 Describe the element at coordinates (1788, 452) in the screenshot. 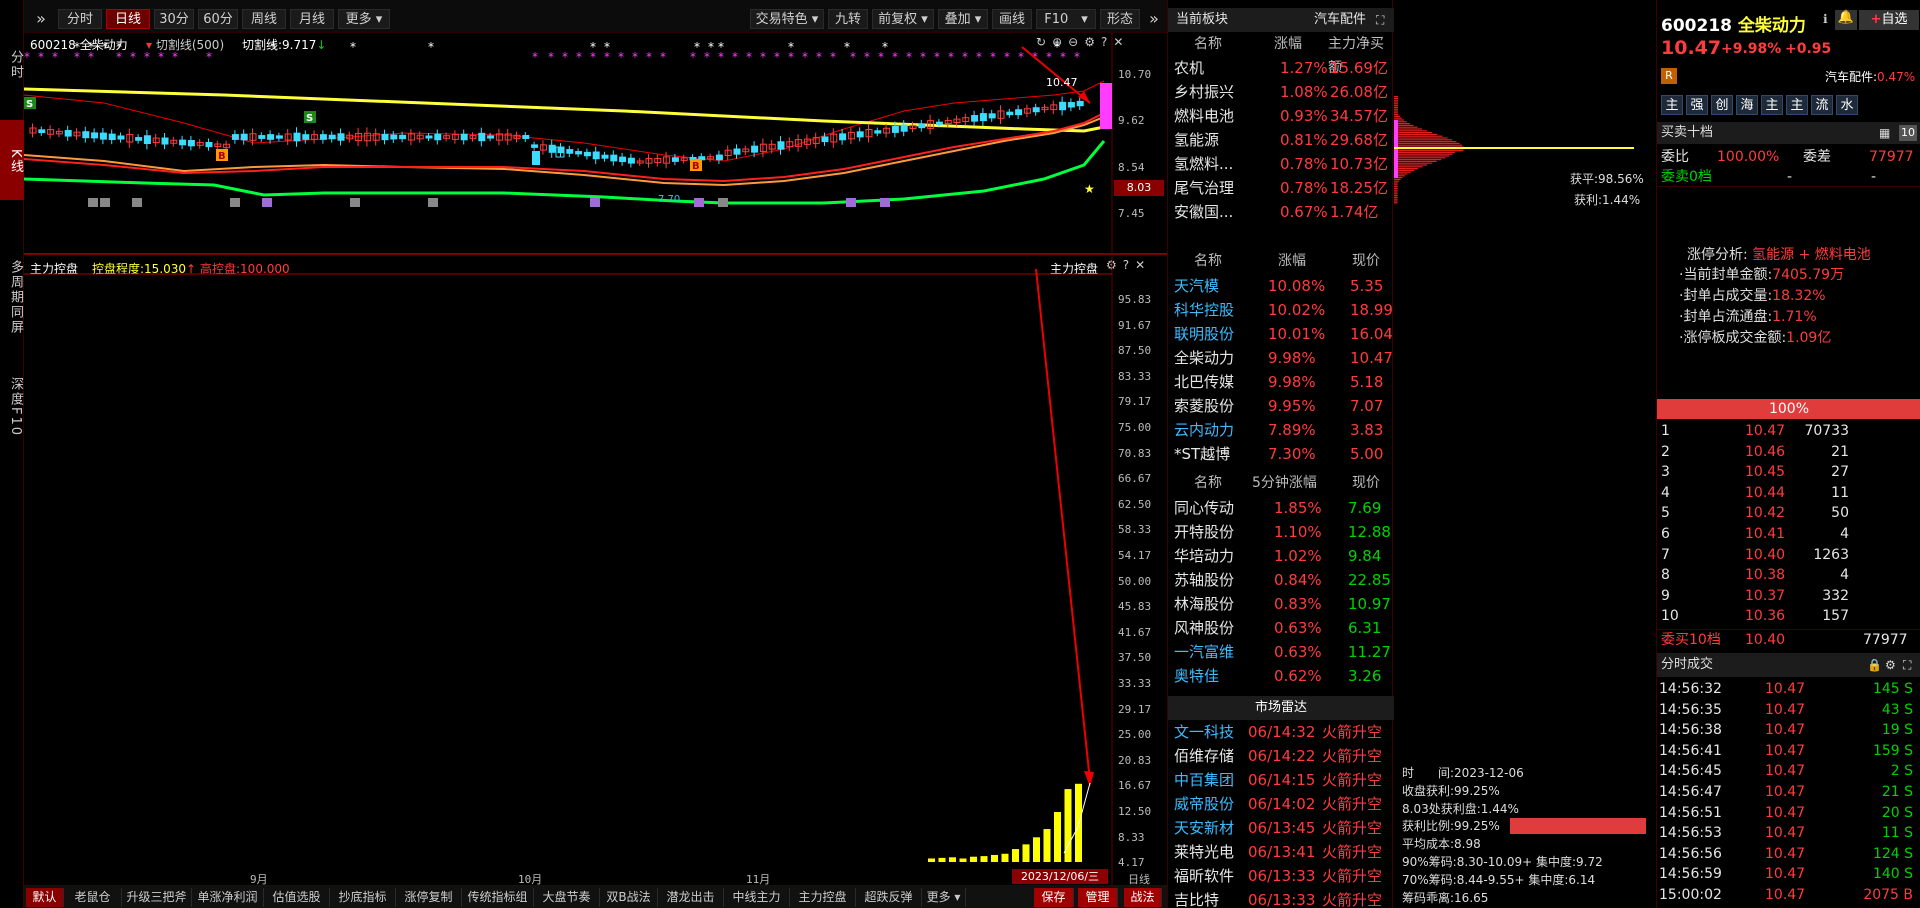

I see `bid-row: 2 10.46 21` at that location.